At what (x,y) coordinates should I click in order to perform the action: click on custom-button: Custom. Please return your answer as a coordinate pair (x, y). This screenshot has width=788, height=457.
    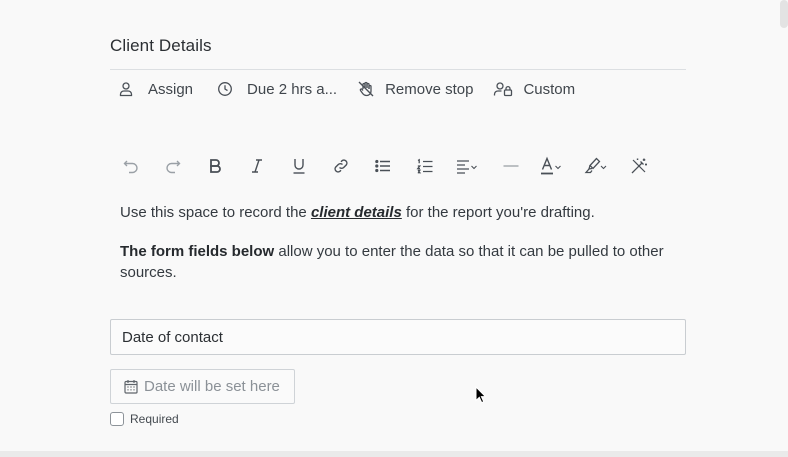
    Looking at the image, I should click on (534, 89).